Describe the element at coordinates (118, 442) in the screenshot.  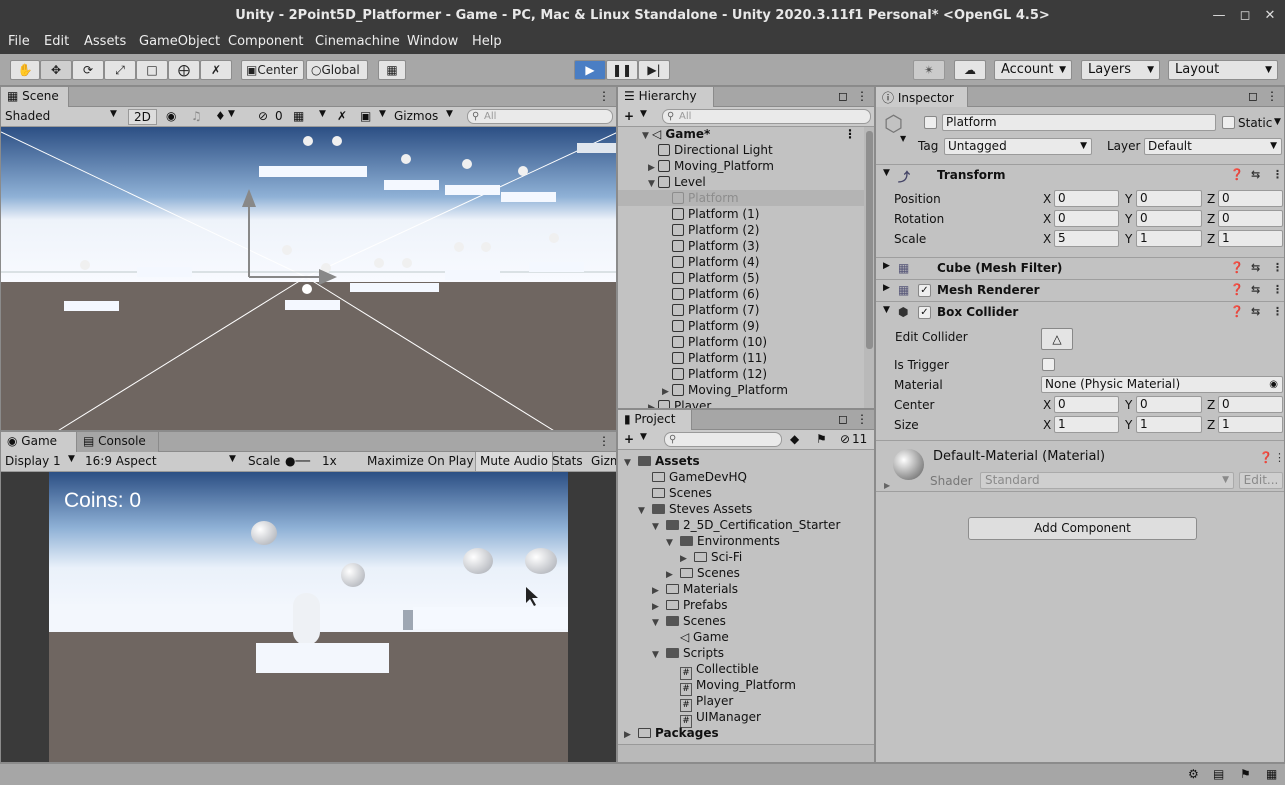
I see `tab-console: ▤ Console` at that location.